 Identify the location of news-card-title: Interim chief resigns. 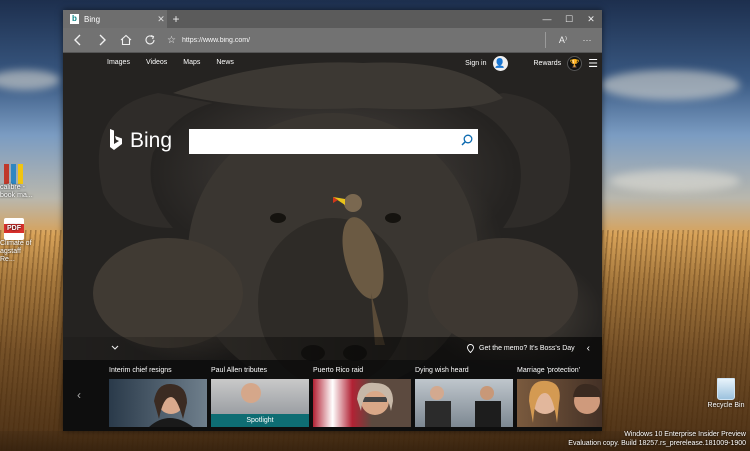
(140, 370).